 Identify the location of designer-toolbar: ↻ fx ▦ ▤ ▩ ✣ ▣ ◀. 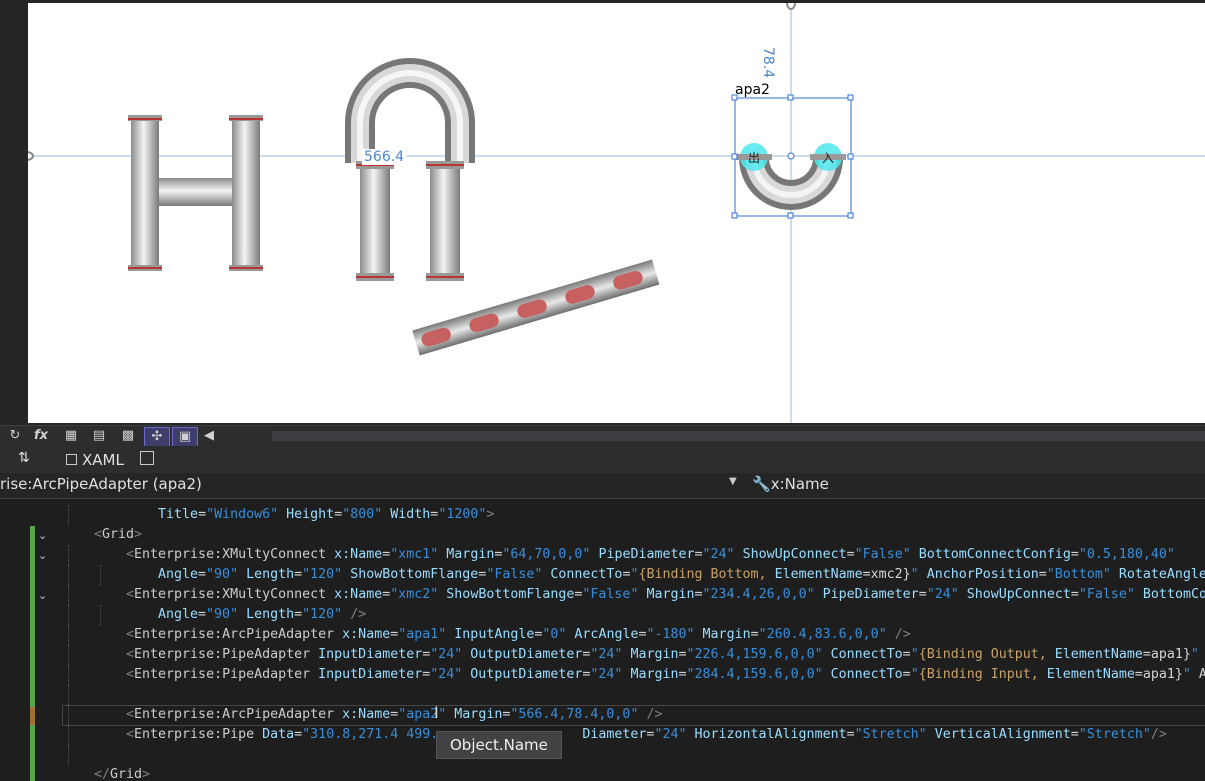
(602, 436).